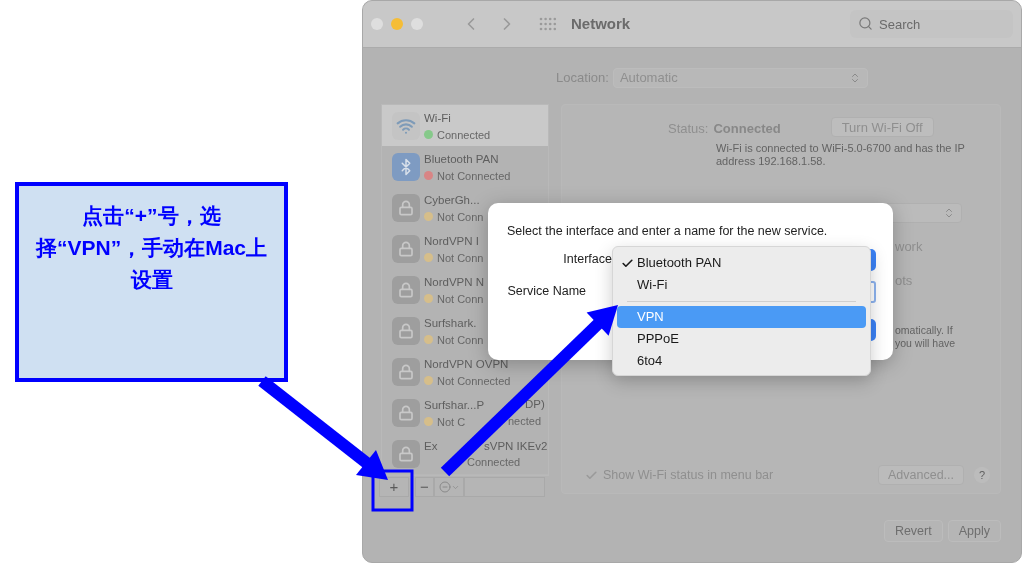  I want to click on option-note: you will have, so click(926, 343).